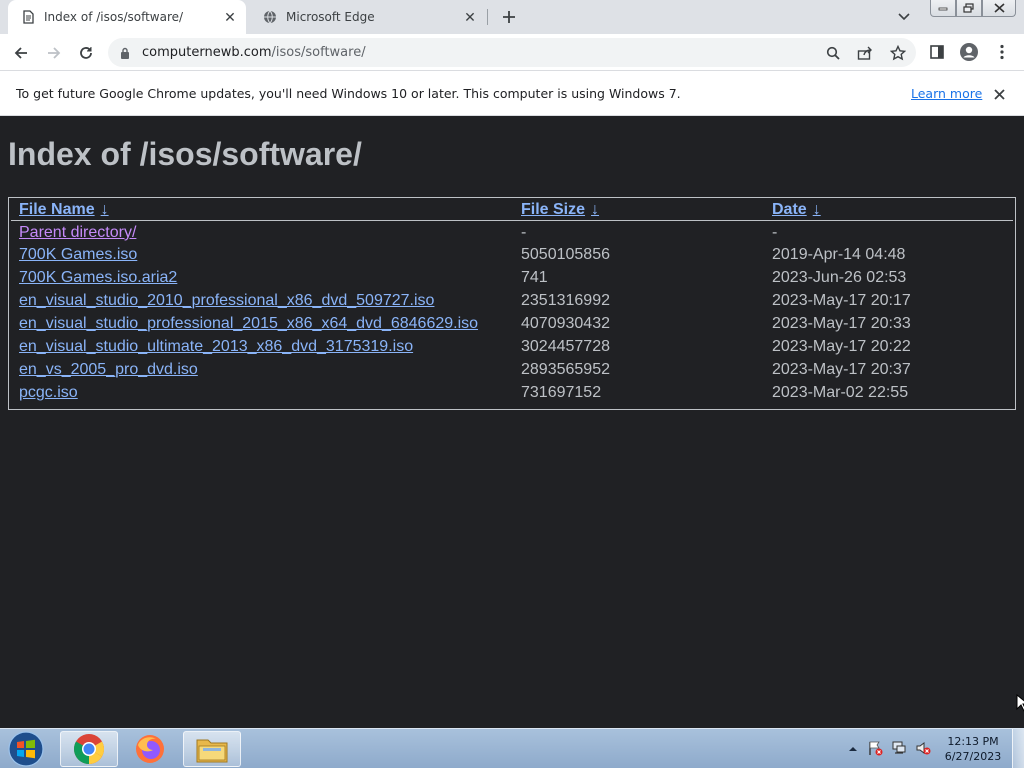 This screenshot has height=768, width=1024. Describe the element at coordinates (108, 369) in the screenshot. I see `file-link: en_vs_2005_pro_dvd.iso` at that location.